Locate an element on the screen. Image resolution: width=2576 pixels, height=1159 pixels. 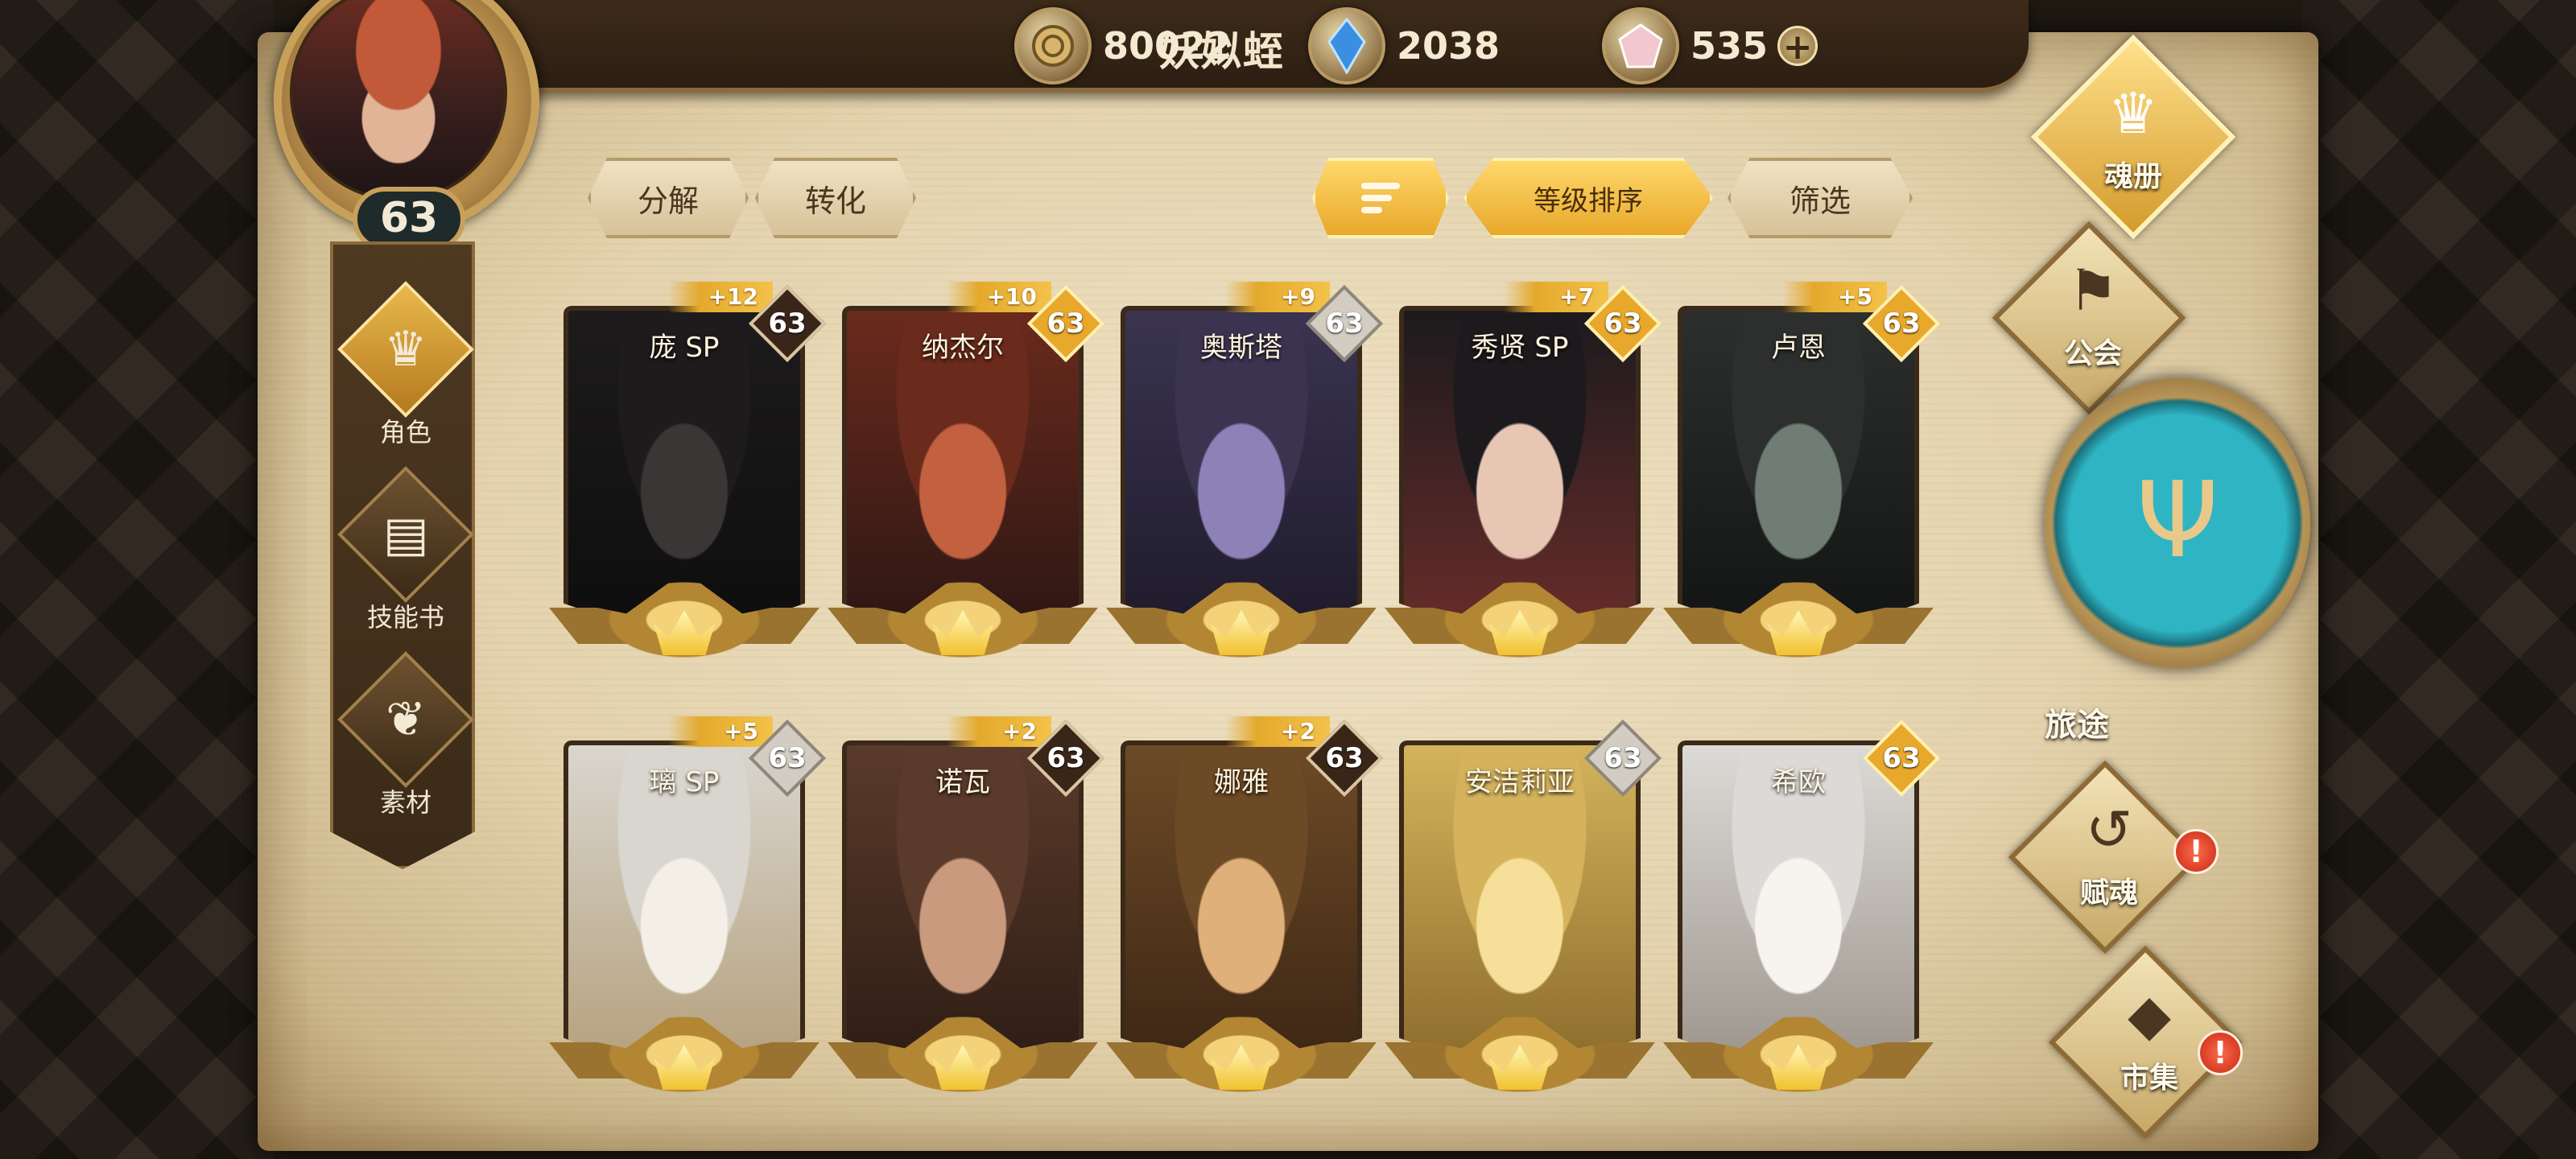
bestow-soul-alert-icon: ! is located at coordinates (2196, 851).